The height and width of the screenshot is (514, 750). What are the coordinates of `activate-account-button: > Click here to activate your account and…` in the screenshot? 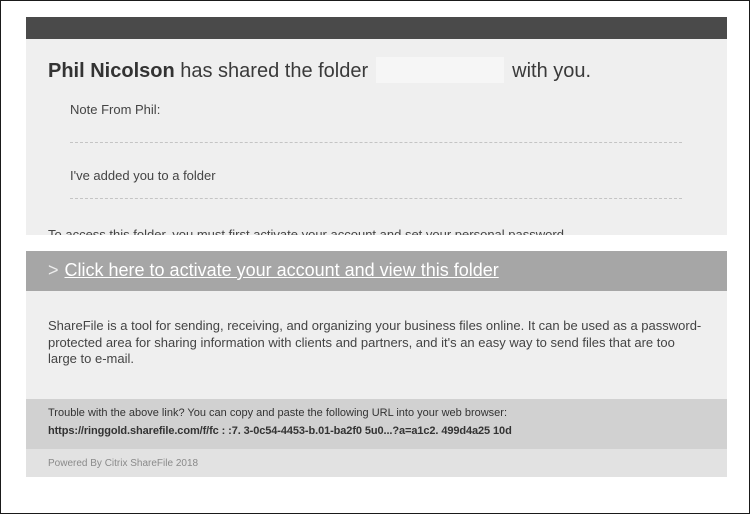 It's located at (376, 271).